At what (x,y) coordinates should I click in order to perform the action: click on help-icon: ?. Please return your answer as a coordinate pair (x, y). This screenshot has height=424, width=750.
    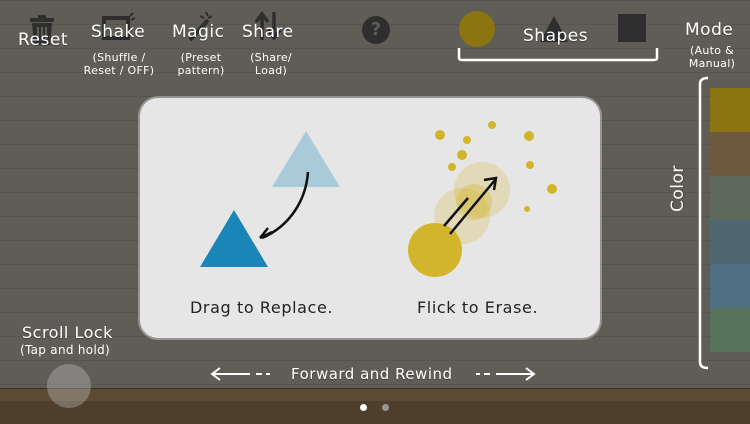
    Looking at the image, I should click on (376, 29).